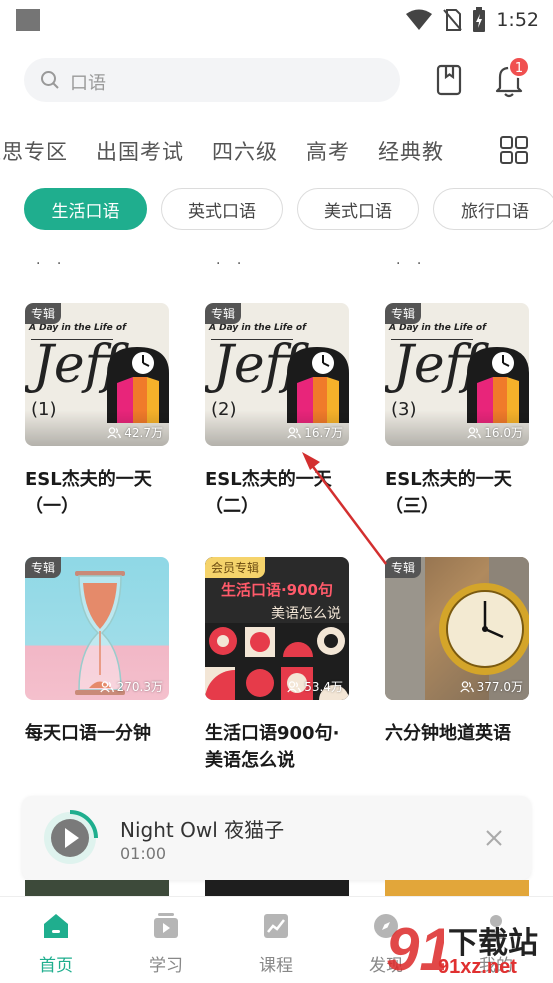 The image size is (553, 983). What do you see at coordinates (166, 925) in the screenshot?
I see `play-square-icon` at bounding box center [166, 925].